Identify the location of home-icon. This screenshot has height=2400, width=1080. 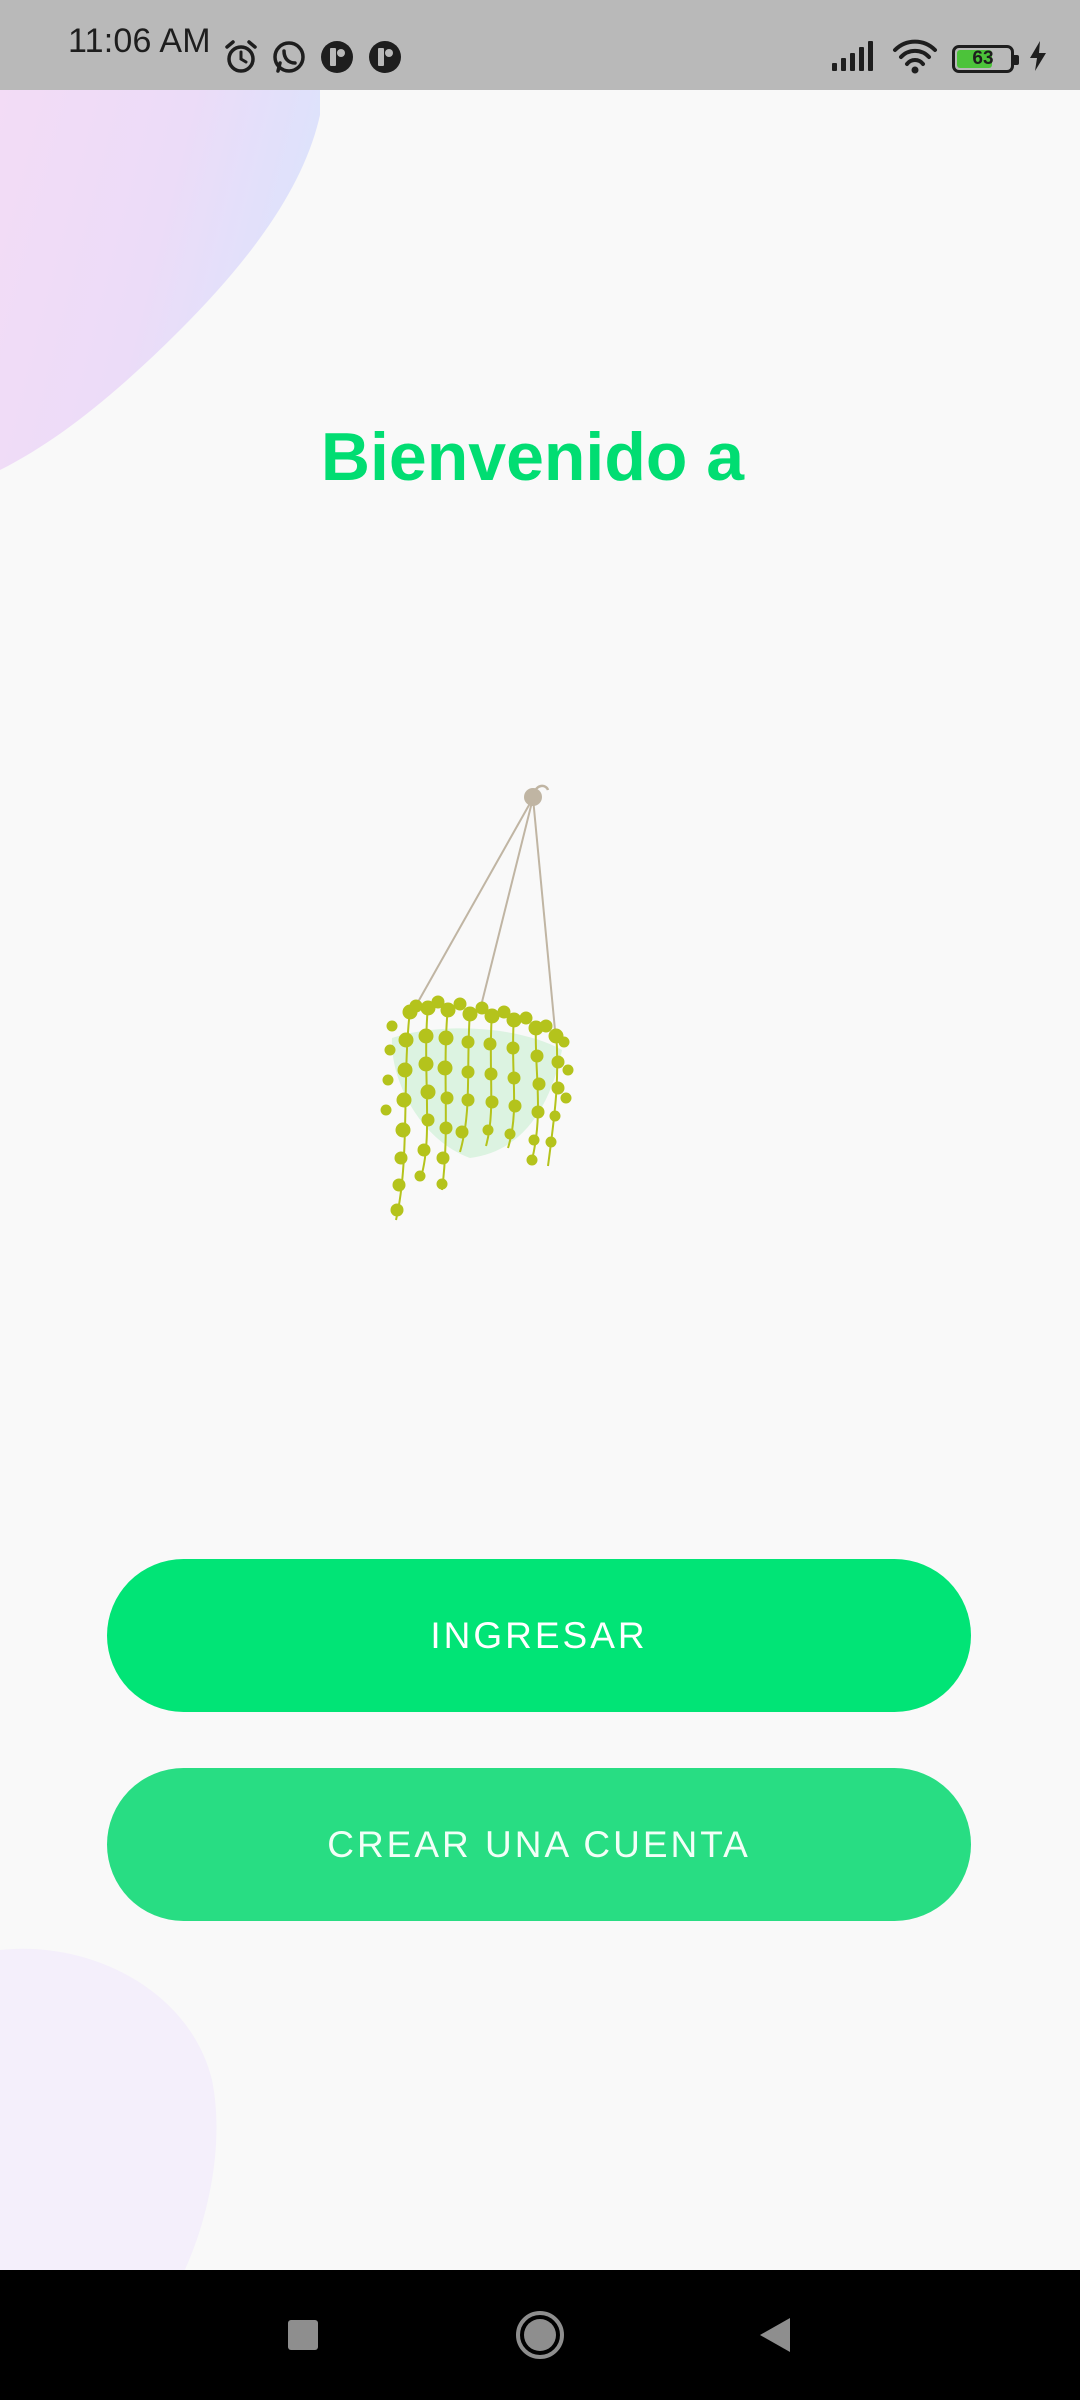
(540, 2335).